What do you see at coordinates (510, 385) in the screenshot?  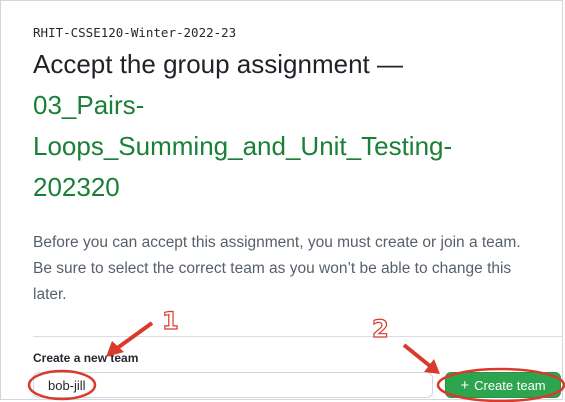 I see `create-team-button-label: Create team` at bounding box center [510, 385].